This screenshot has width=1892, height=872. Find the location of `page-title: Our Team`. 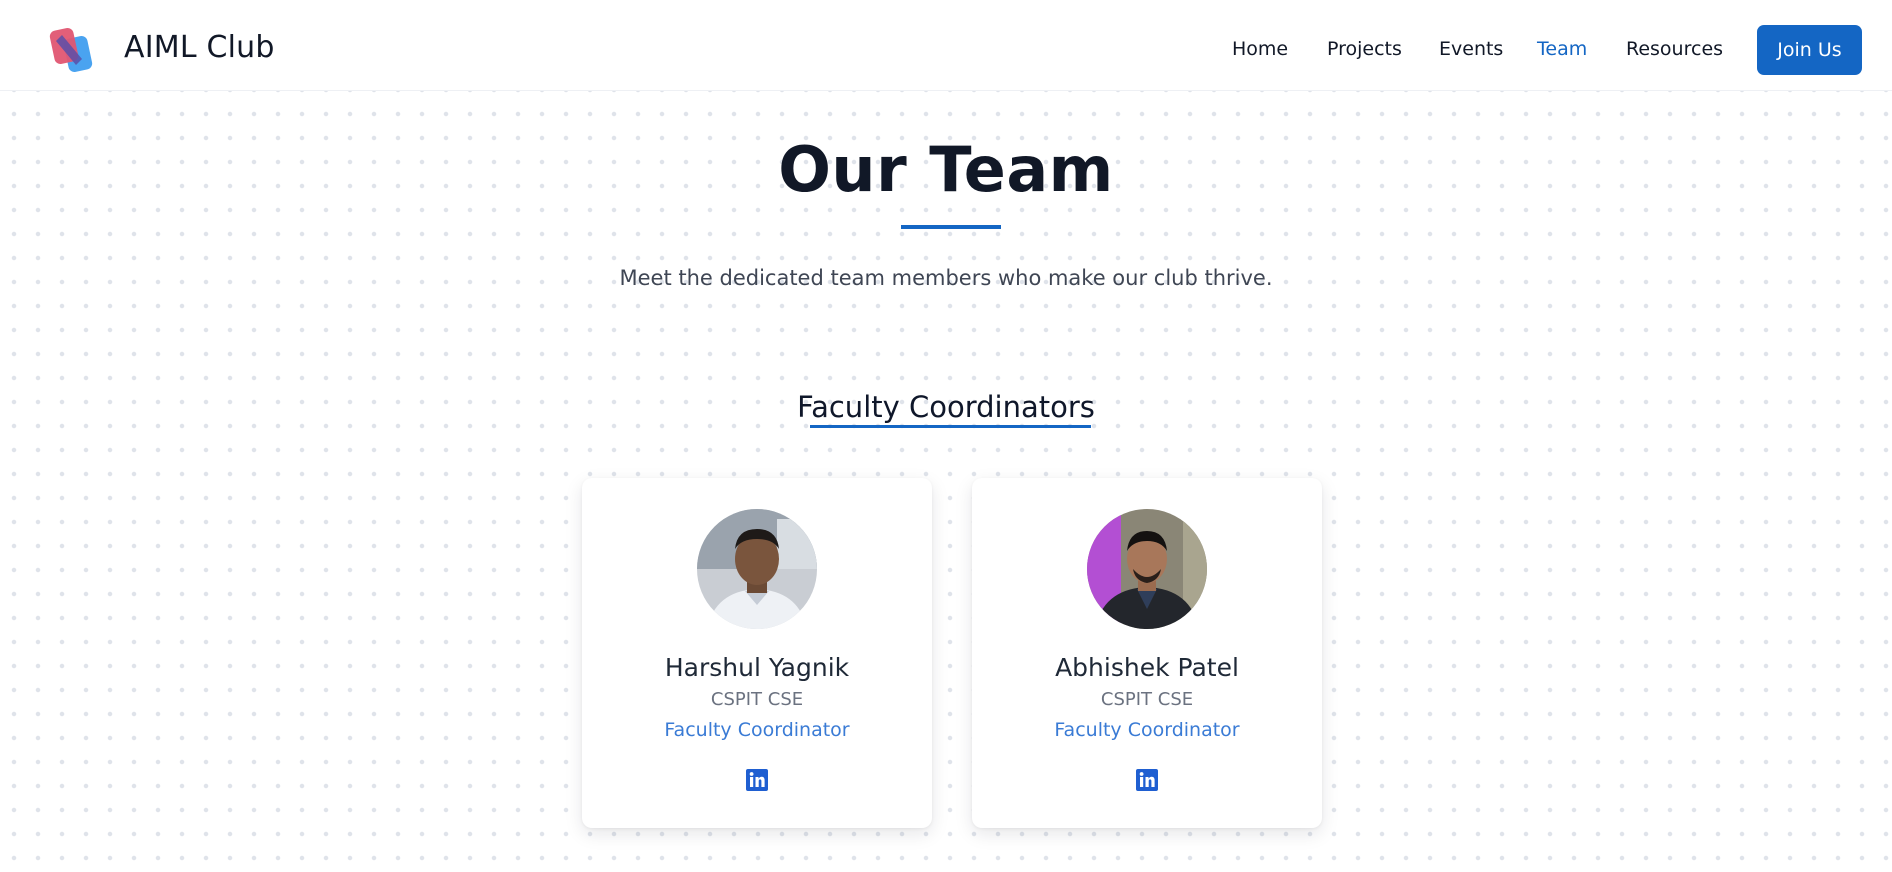

page-title: Our Team is located at coordinates (946, 169).